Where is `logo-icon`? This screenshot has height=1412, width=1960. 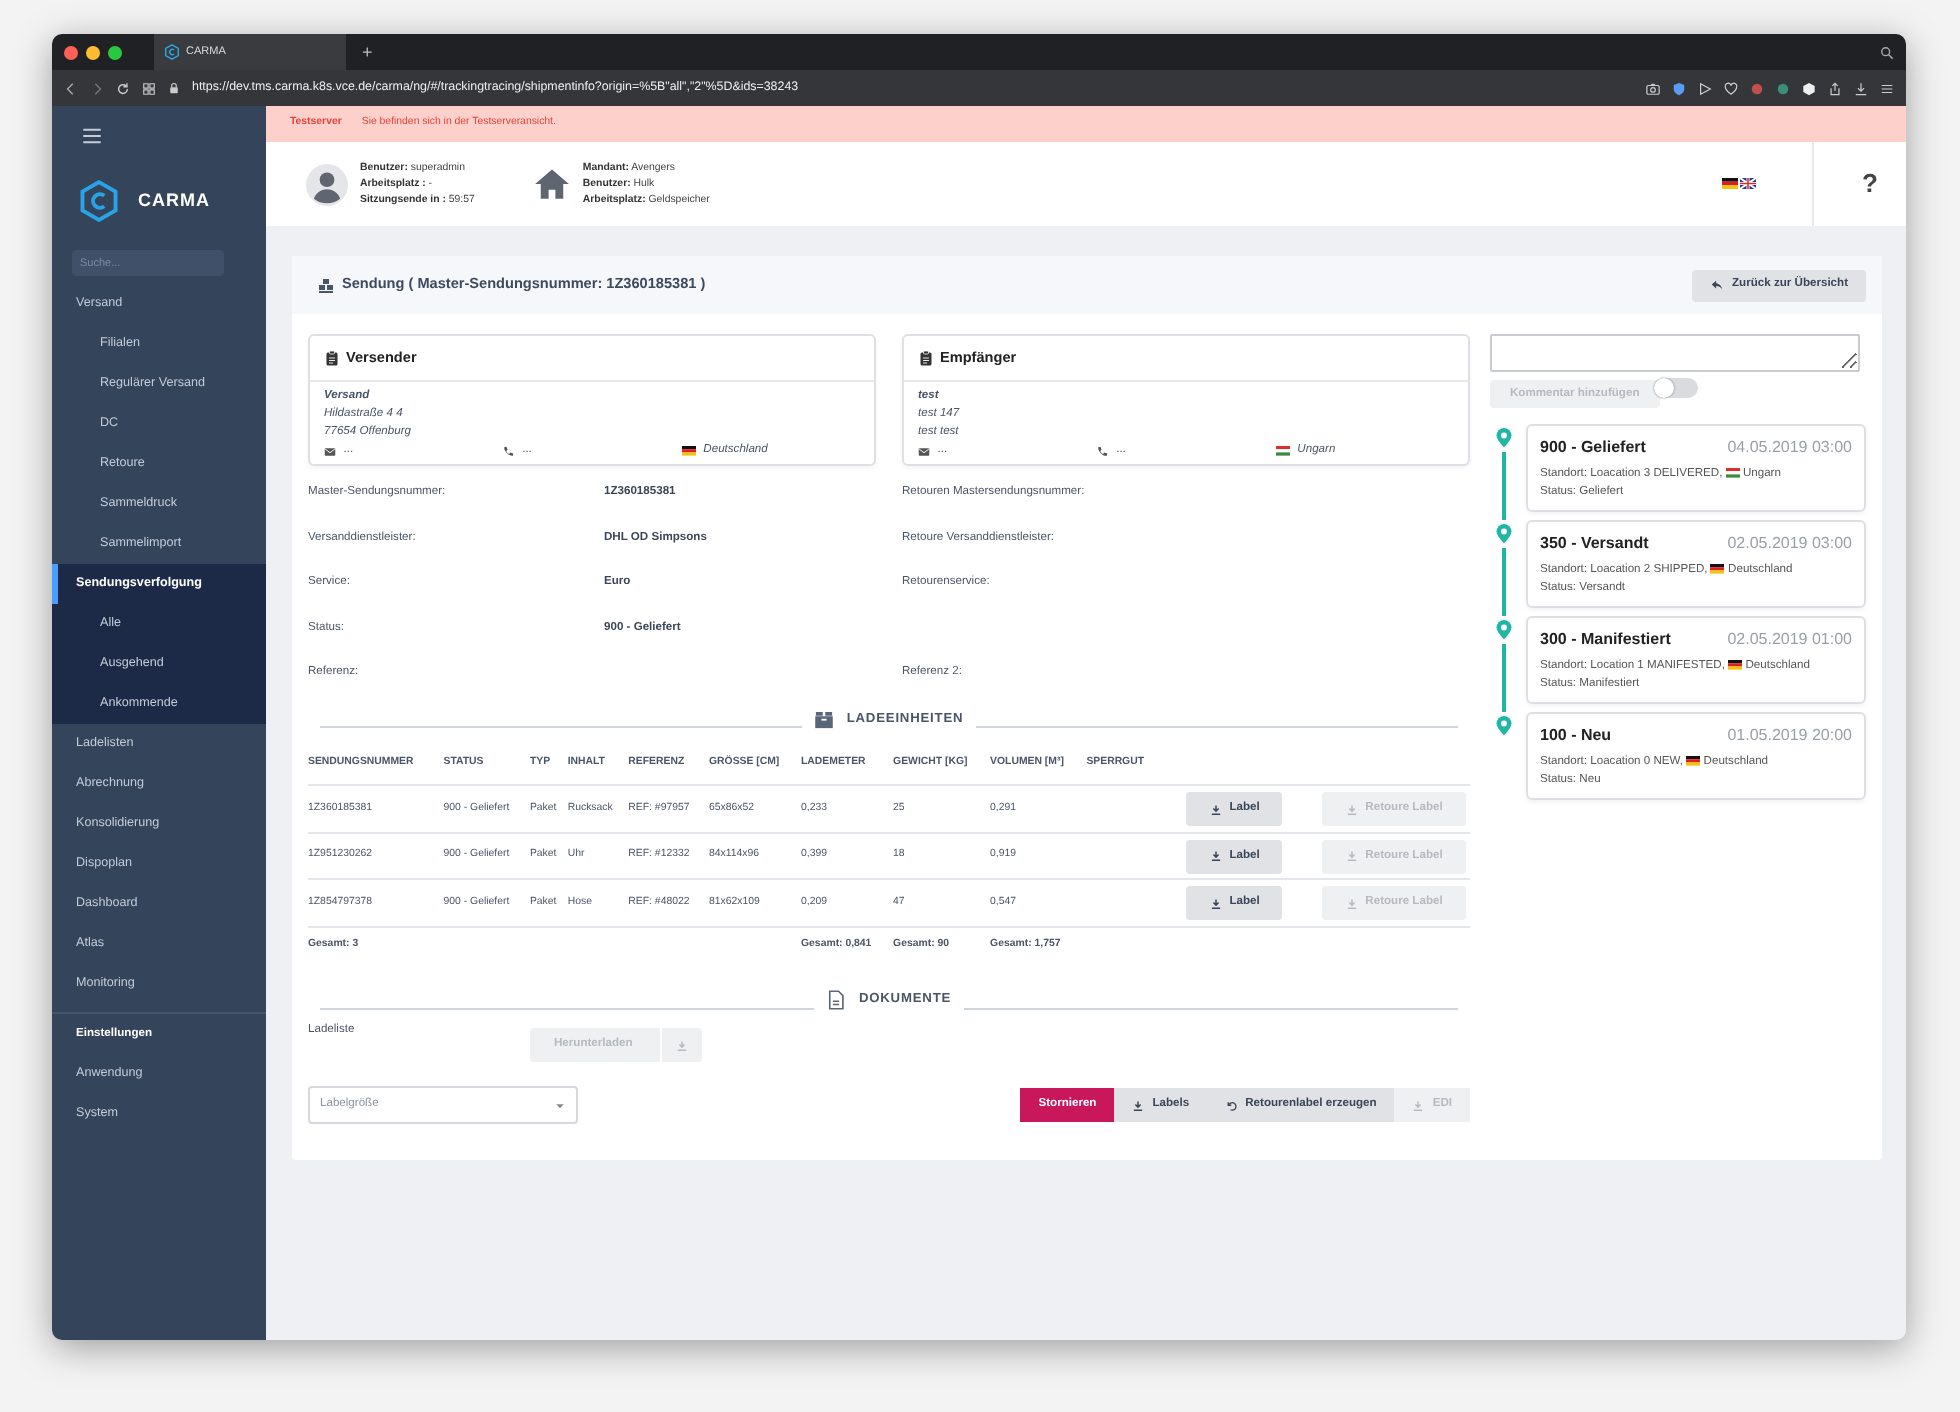 logo-icon is located at coordinates (99, 201).